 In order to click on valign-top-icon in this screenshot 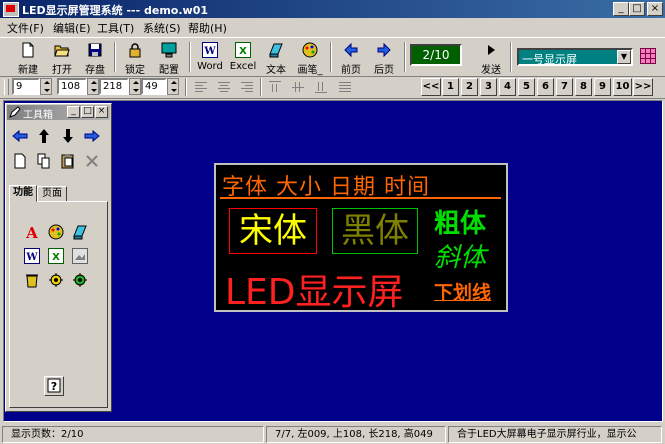, I will do `click(275, 87)`.